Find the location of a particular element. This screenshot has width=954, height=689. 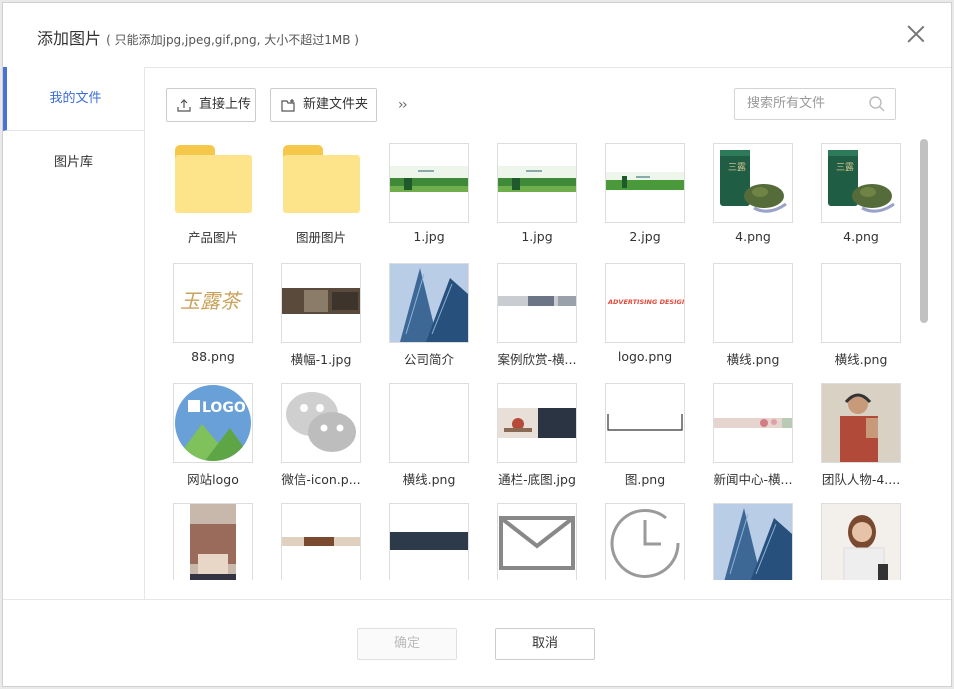

scrollbar-thumb is located at coordinates (924, 231).